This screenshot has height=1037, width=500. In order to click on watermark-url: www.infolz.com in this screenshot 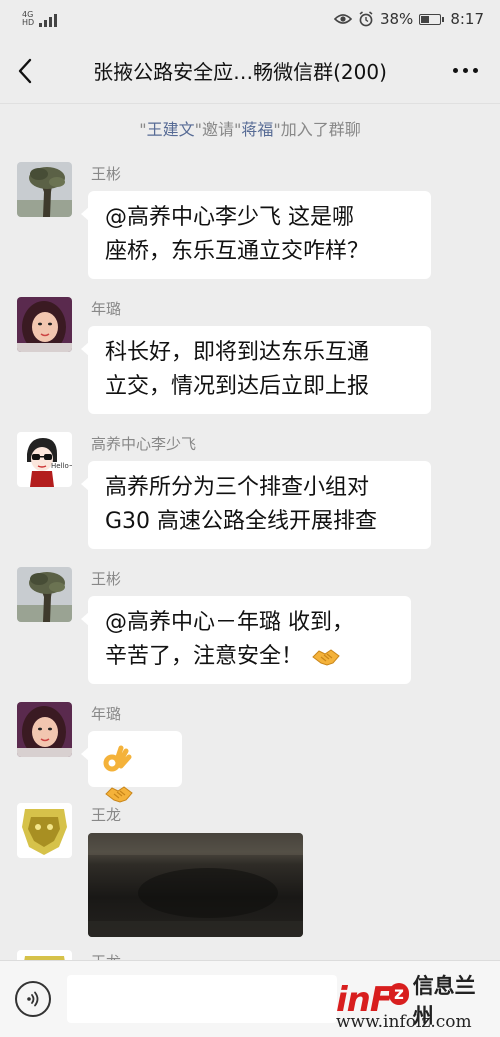, I will do `click(404, 1022)`.